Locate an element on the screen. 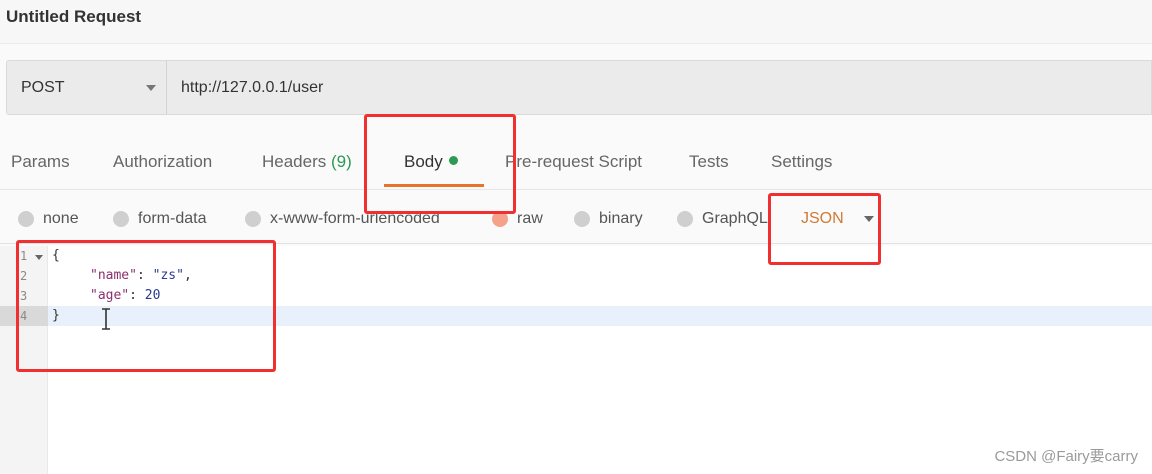  radio-label: x-www-form-urlencoded is located at coordinates (355, 218).